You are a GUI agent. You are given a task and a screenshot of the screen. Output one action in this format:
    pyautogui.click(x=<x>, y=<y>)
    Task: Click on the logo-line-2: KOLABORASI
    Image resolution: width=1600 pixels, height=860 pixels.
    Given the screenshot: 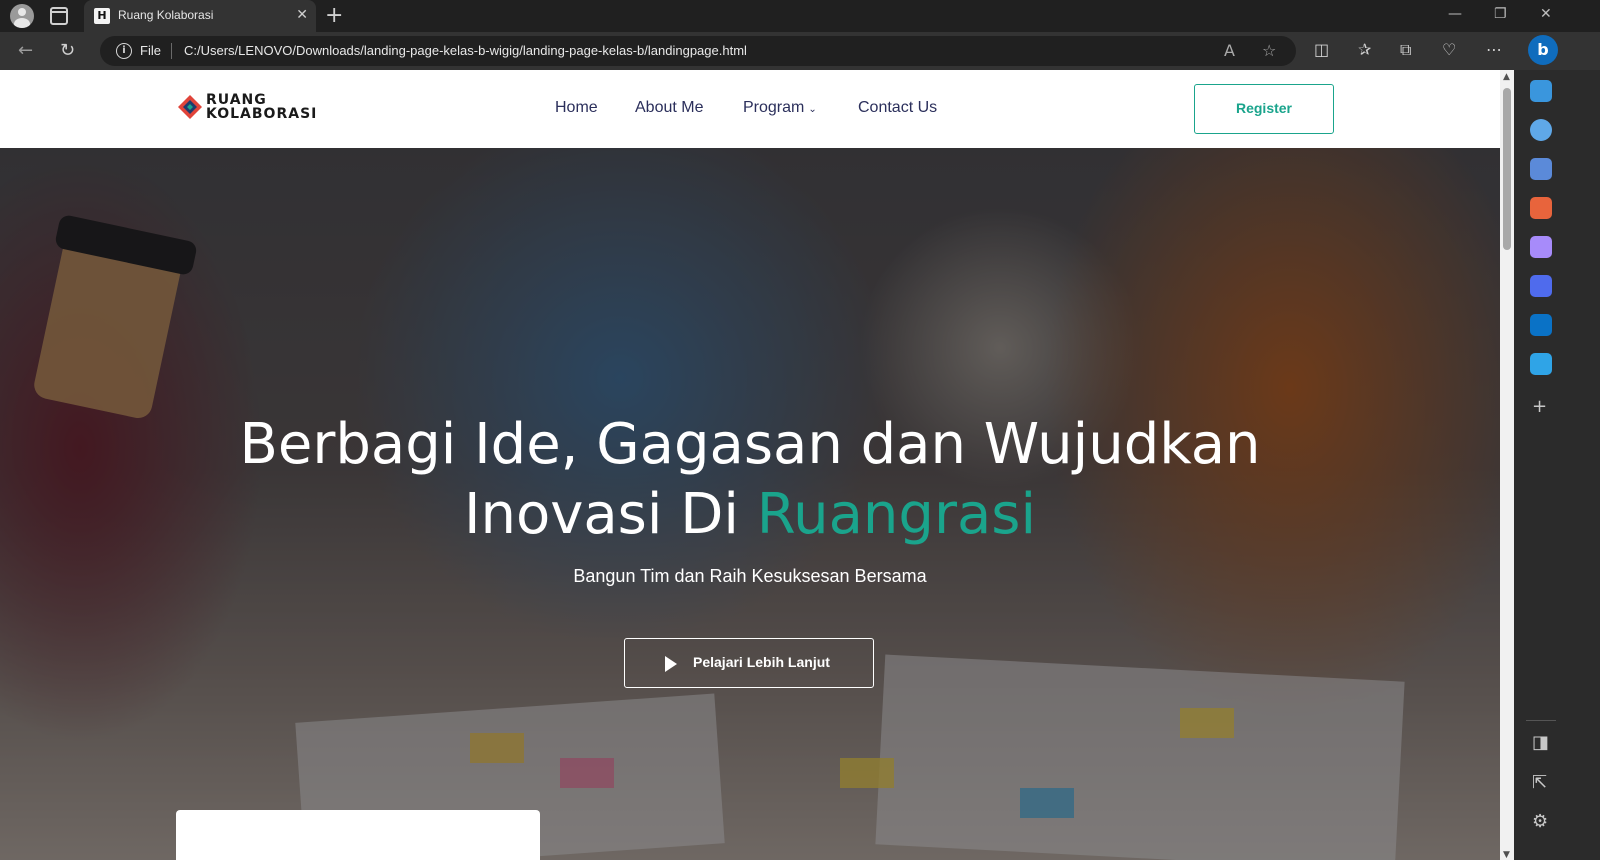 What is the action you would take?
    pyautogui.click(x=262, y=114)
    